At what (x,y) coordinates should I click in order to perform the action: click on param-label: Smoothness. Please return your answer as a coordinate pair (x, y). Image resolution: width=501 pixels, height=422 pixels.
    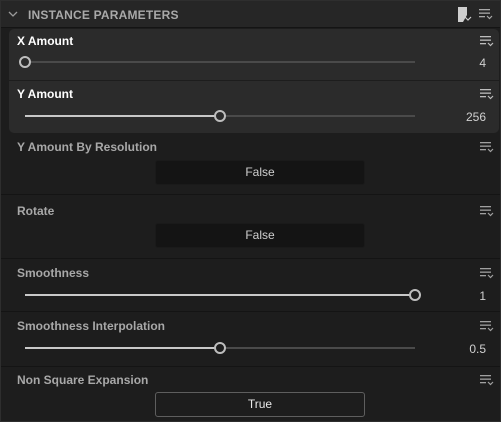
    Looking at the image, I should click on (53, 273).